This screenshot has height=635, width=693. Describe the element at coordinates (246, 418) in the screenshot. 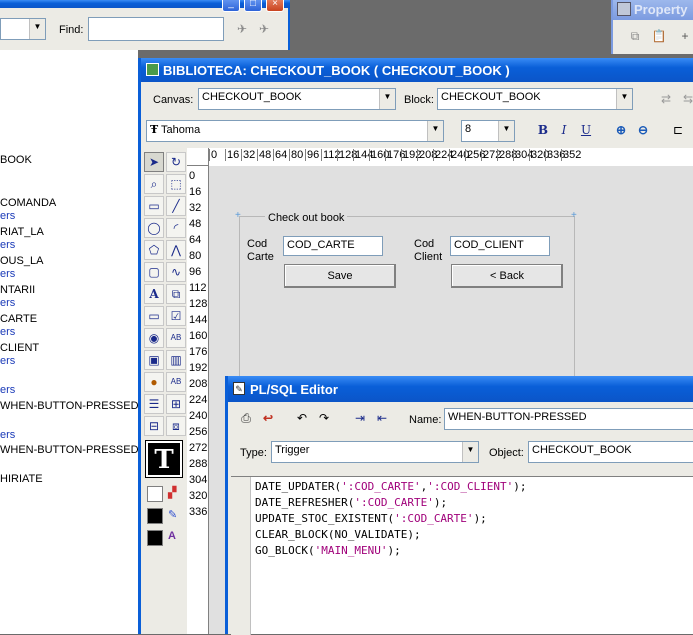

I see `compile-icon: ⎙` at that location.